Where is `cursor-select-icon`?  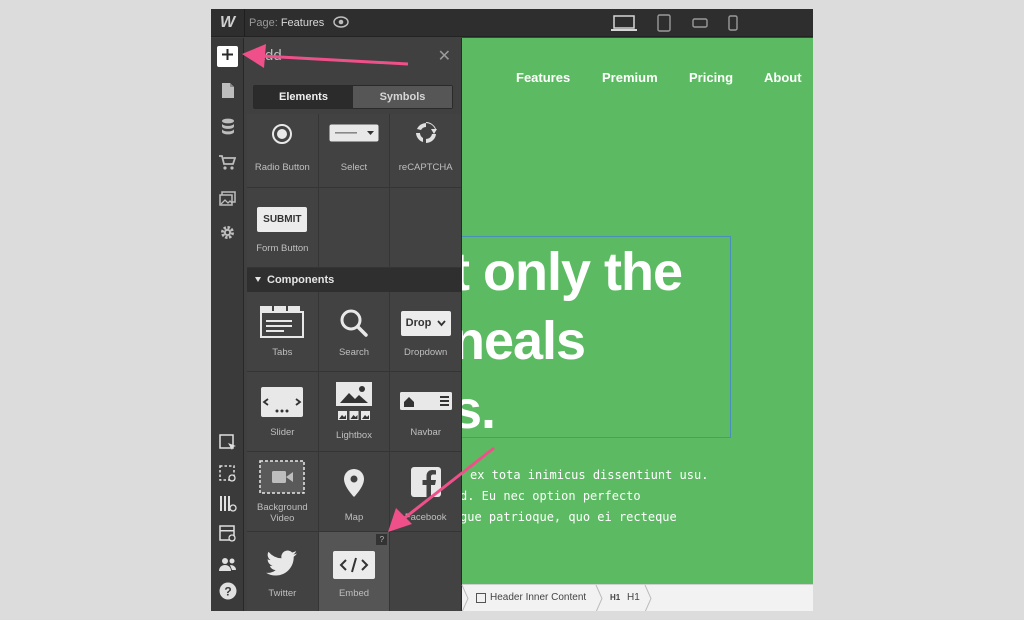 cursor-select-icon is located at coordinates (227, 445).